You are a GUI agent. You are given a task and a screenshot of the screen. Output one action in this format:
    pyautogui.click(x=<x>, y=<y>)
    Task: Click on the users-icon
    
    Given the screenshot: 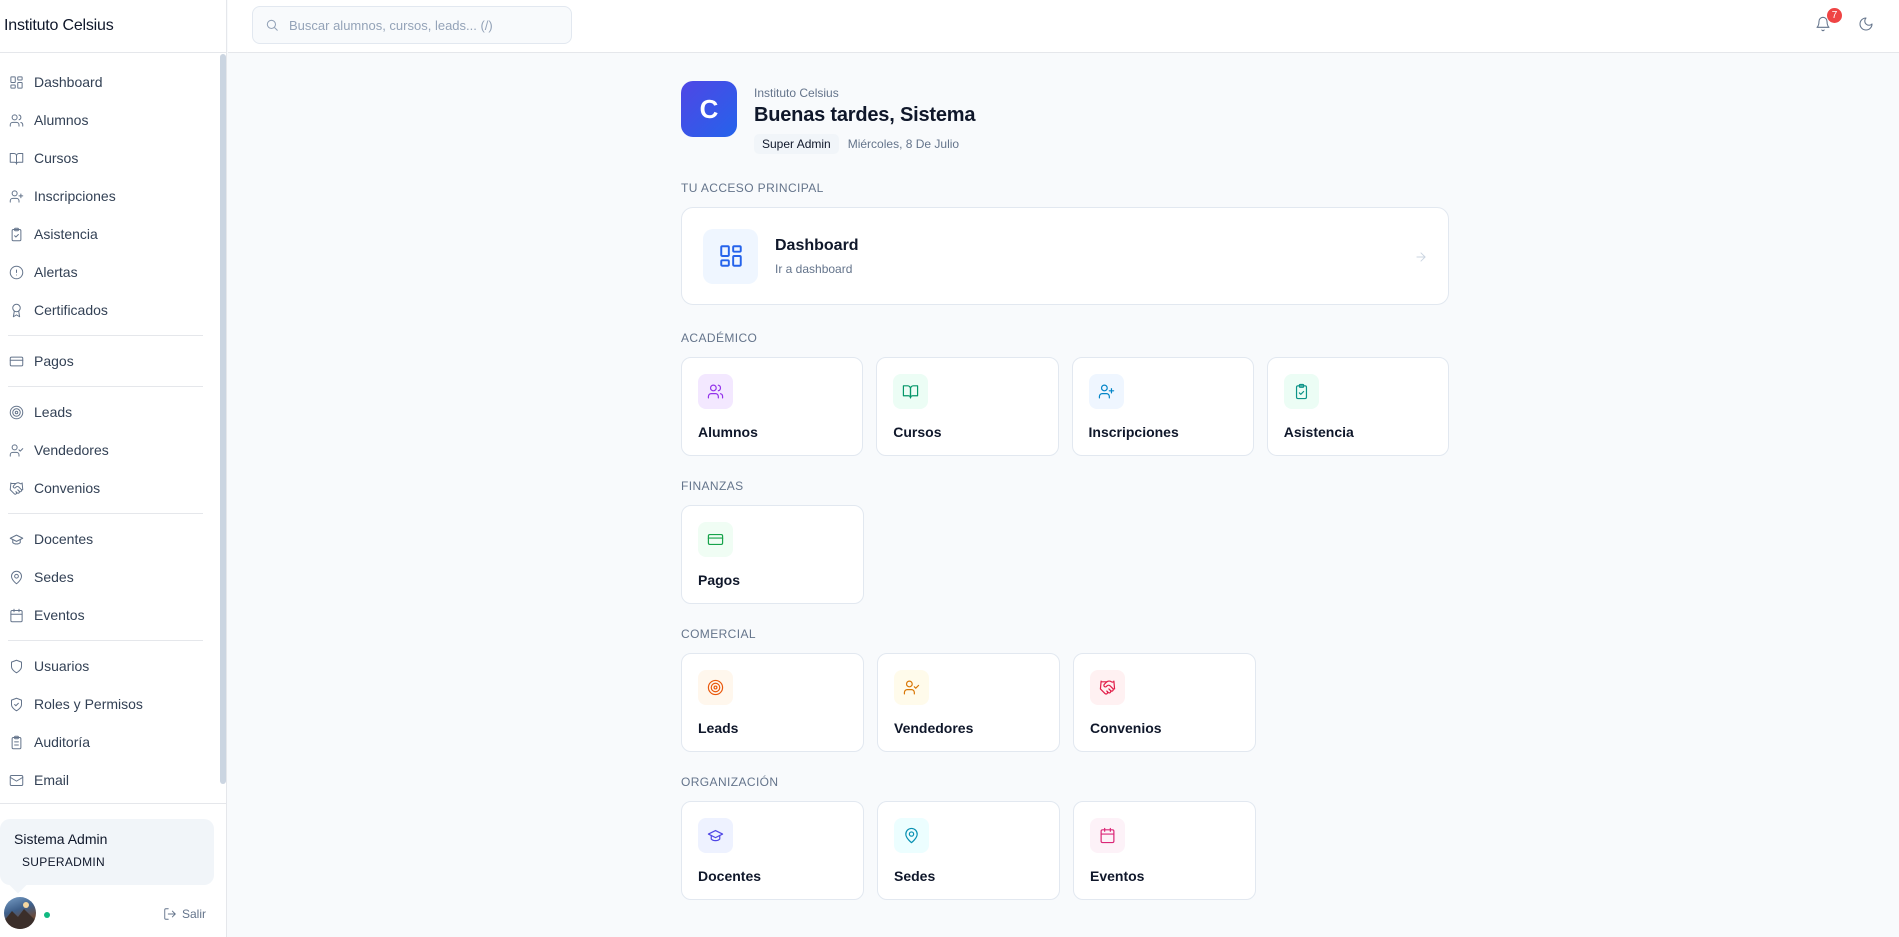 What is the action you would take?
    pyautogui.click(x=16, y=120)
    